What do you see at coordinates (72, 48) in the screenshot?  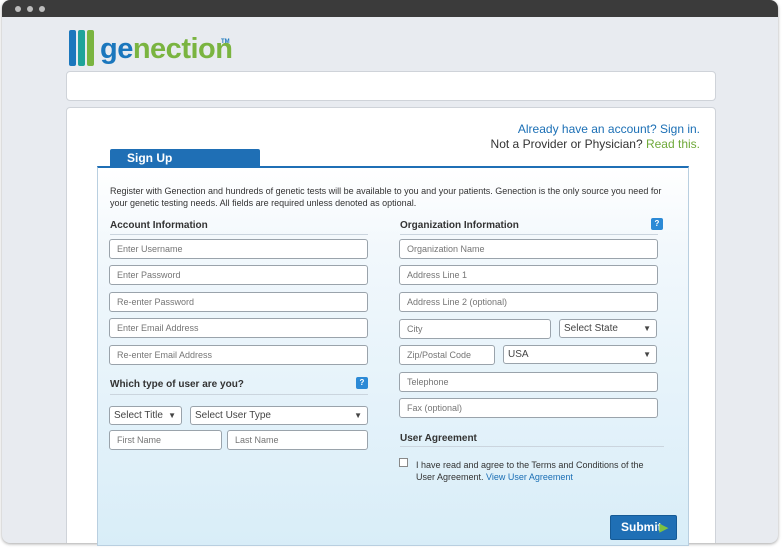 I see `logo-bar-blue-icon` at bounding box center [72, 48].